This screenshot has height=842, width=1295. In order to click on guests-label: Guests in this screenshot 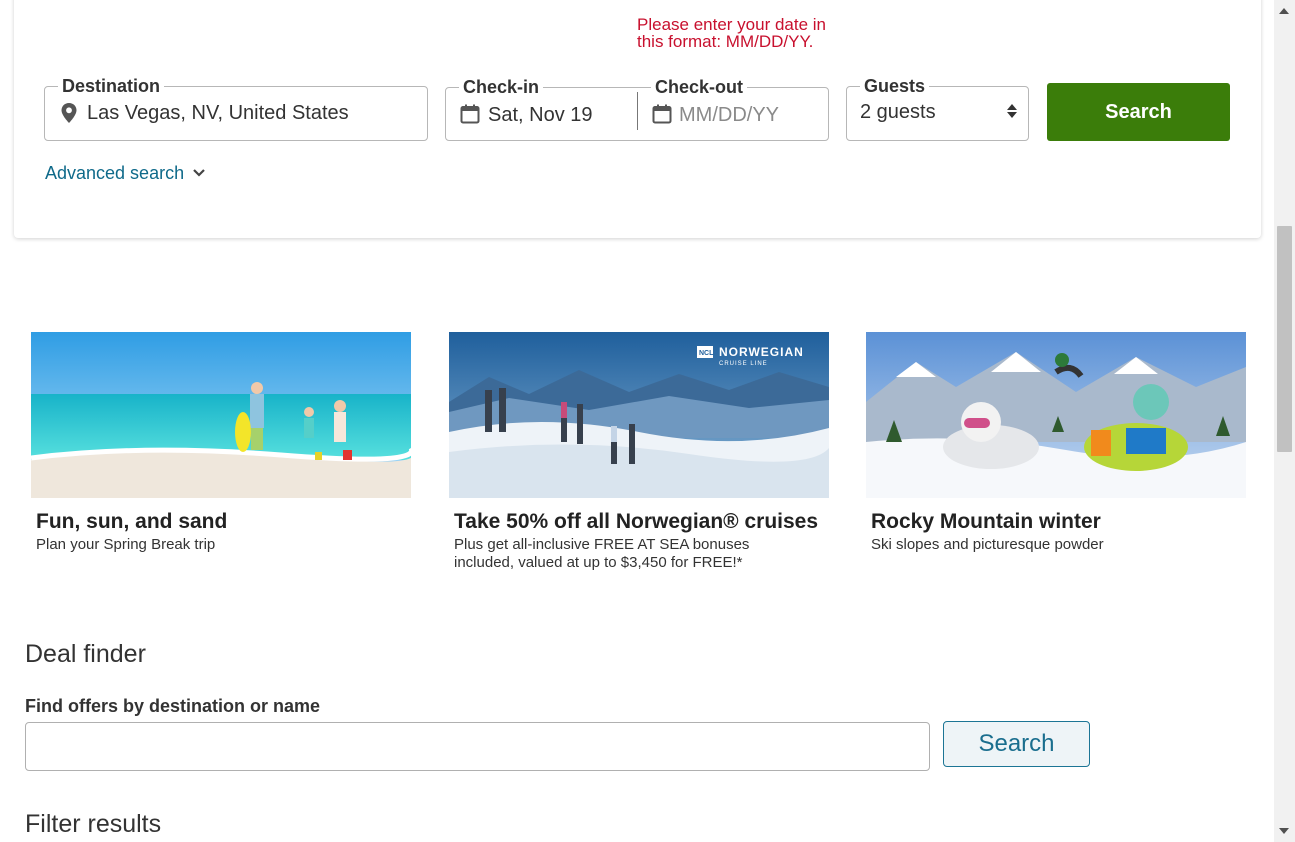, I will do `click(895, 86)`.